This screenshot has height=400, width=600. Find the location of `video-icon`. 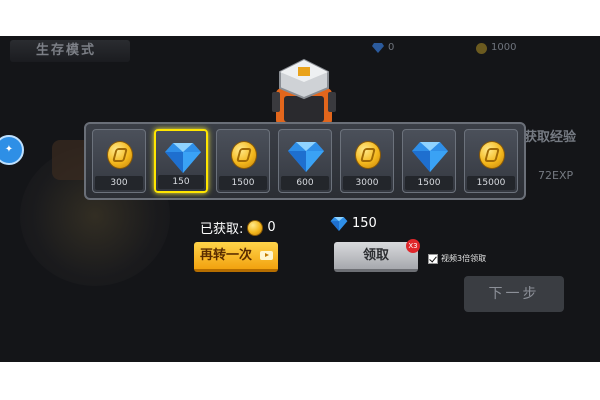

video-icon is located at coordinates (266, 255).